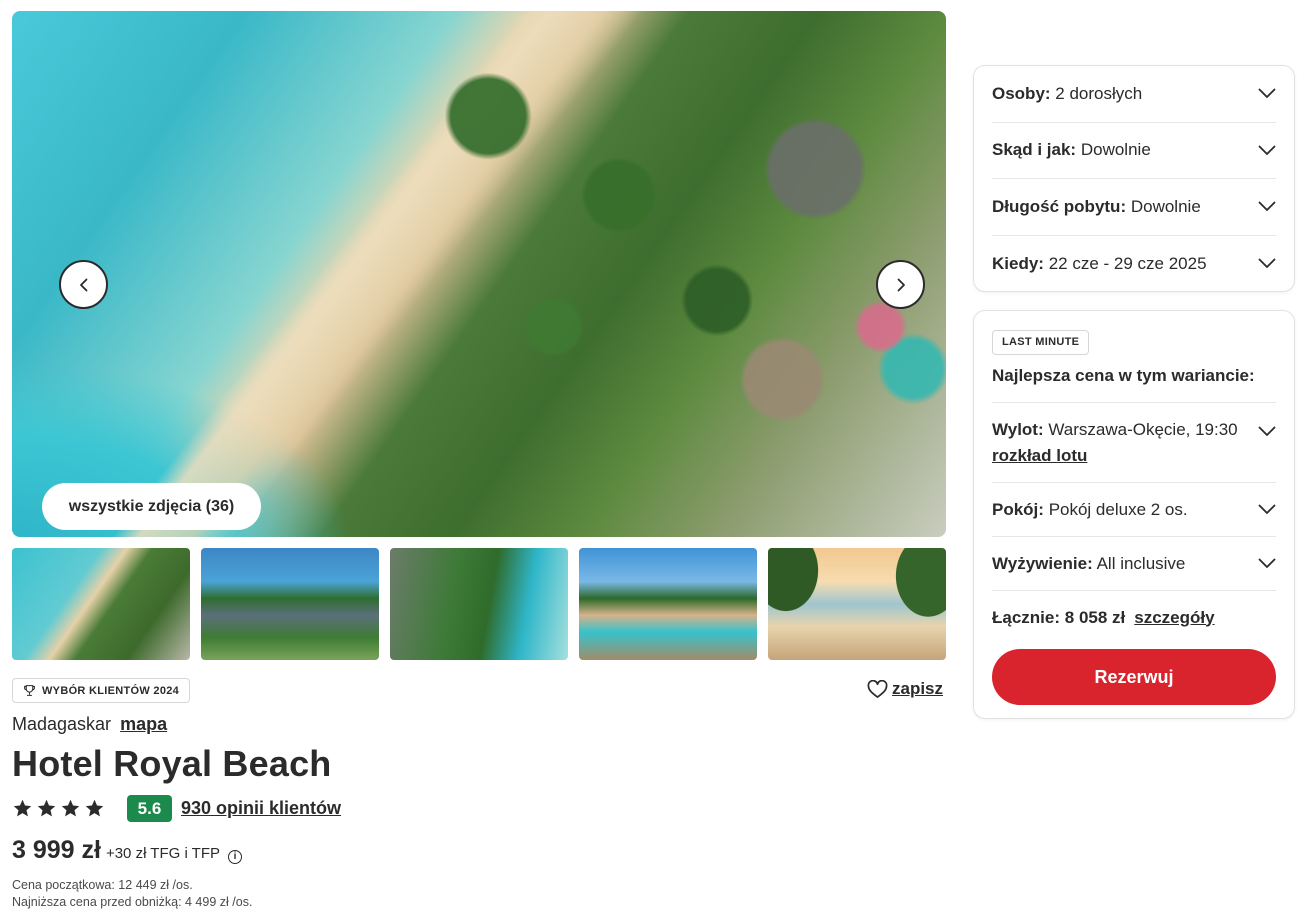 This screenshot has height=914, width=1310. What do you see at coordinates (1018, 429) in the screenshot?
I see `flight-label: Wylot:` at bounding box center [1018, 429].